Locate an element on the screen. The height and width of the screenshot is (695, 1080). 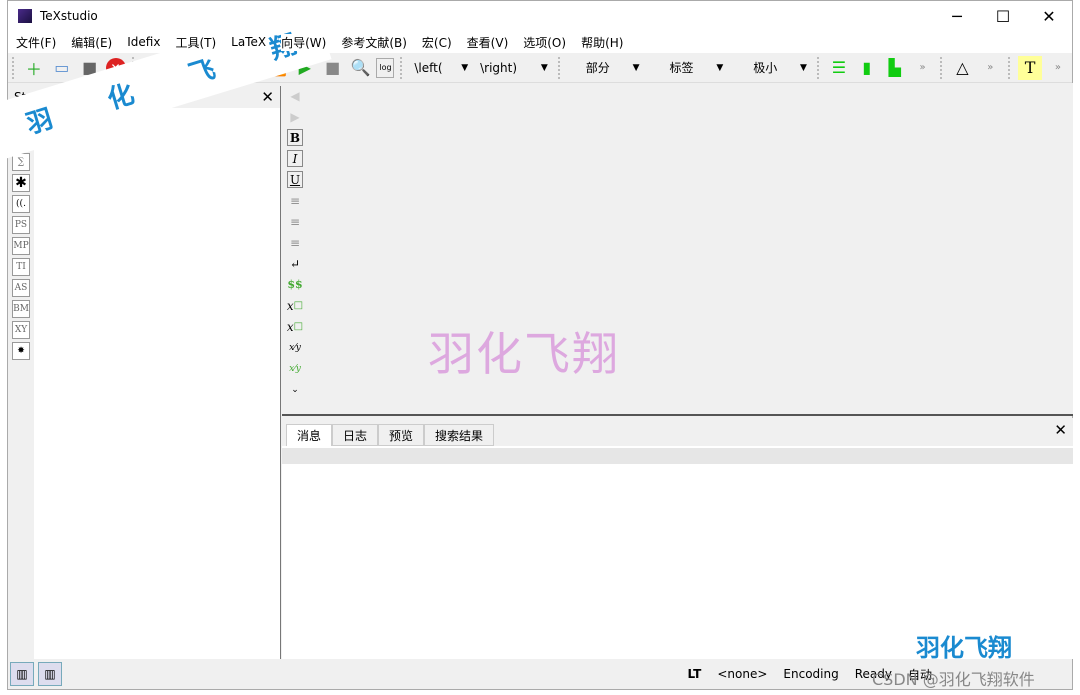
tab-log: 日志 is located at coordinates (355, 435).